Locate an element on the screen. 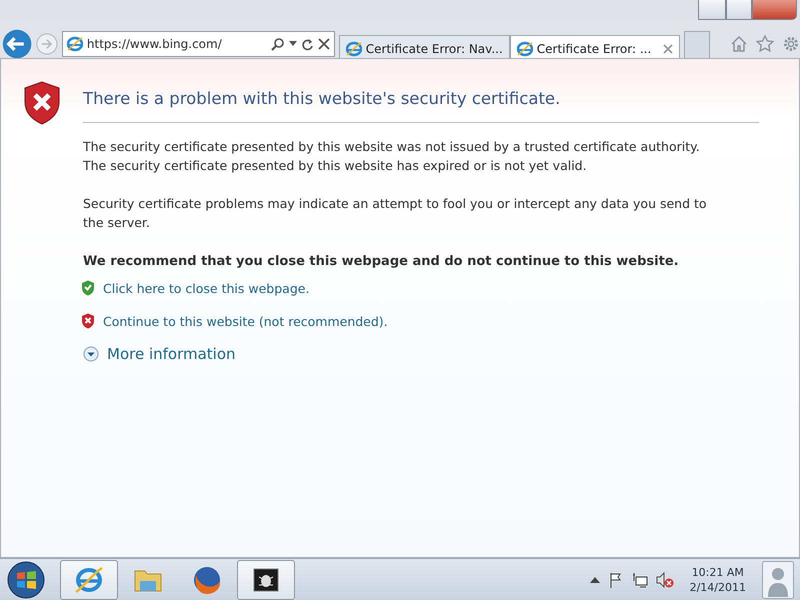 Image resolution: width=800 pixels, height=600 pixels. expand-icon is located at coordinates (91, 354).